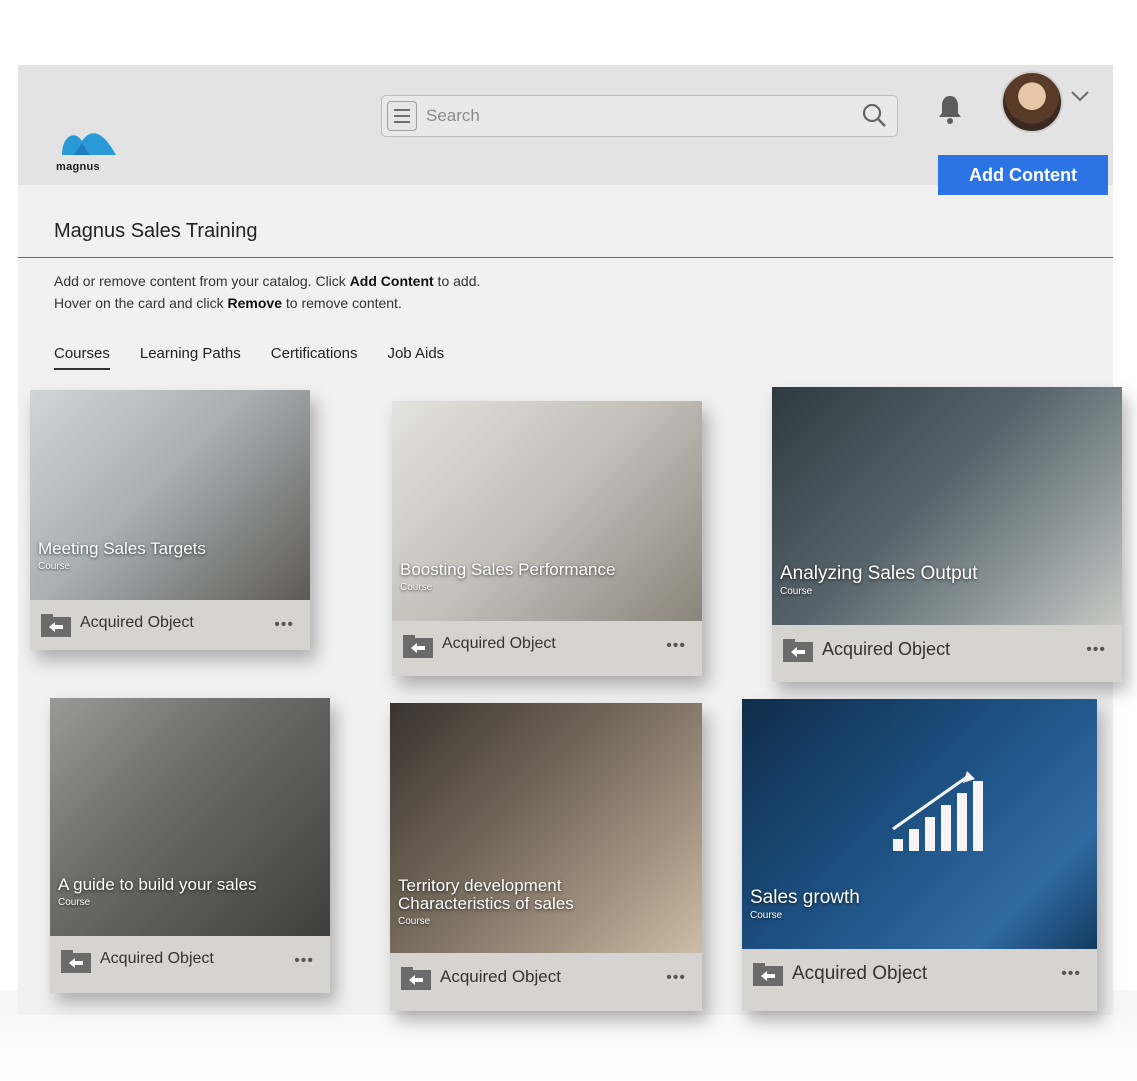 The image size is (1137, 1081). I want to click on course-title-line-2: Characteristics of sales, so click(486, 903).